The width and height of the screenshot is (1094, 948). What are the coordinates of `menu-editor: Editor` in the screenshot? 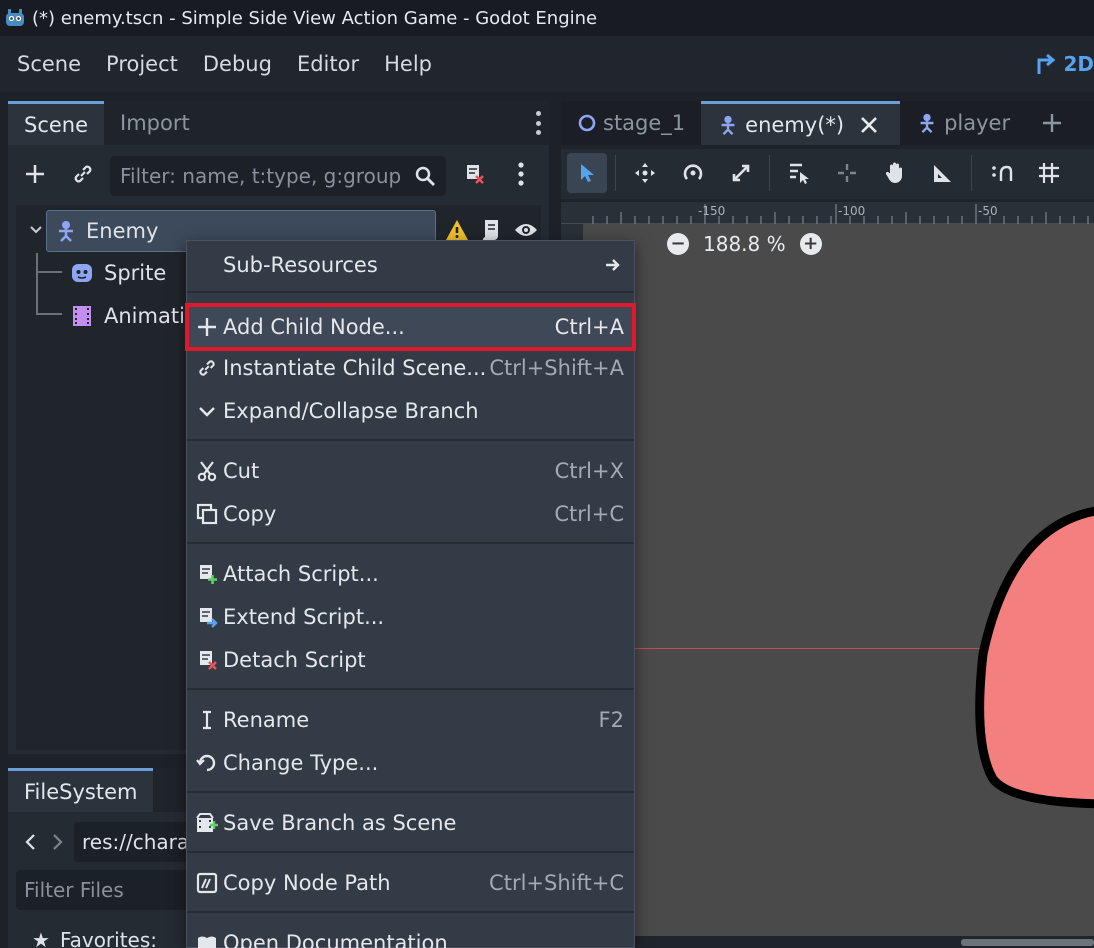 It's located at (328, 64).